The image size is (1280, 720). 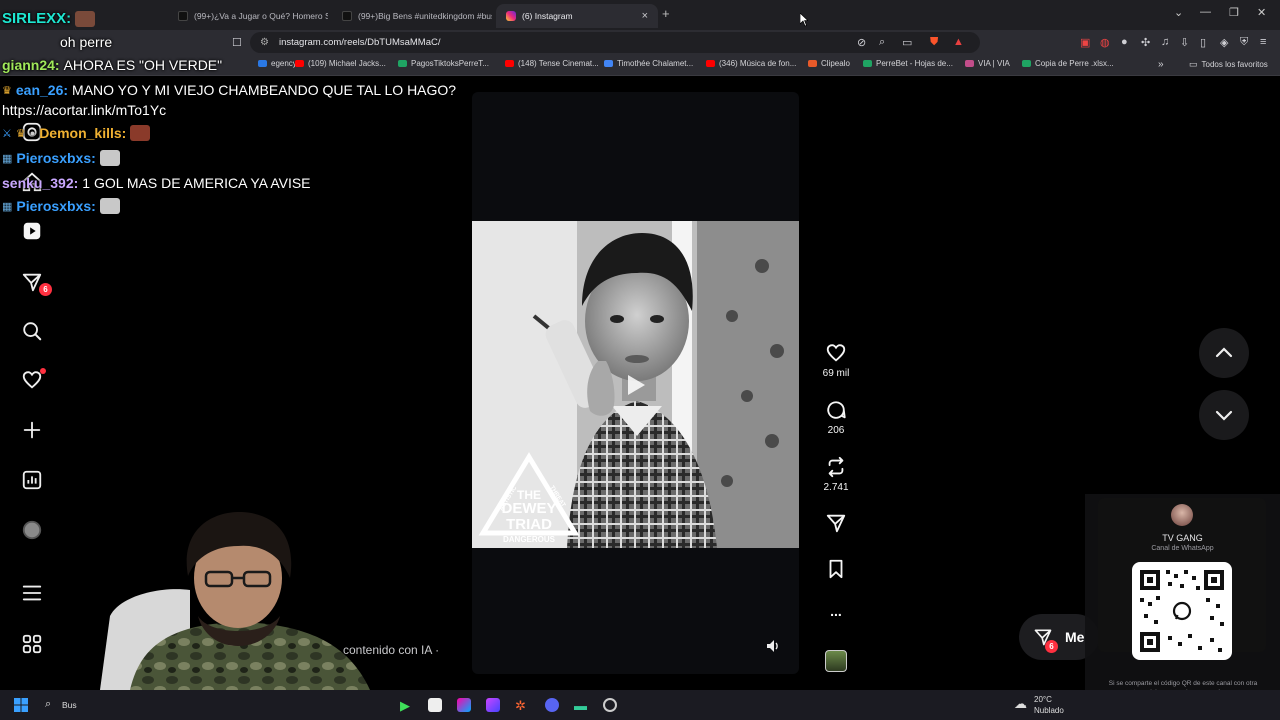 I want to click on davinci-icon, so click(x=493, y=705).